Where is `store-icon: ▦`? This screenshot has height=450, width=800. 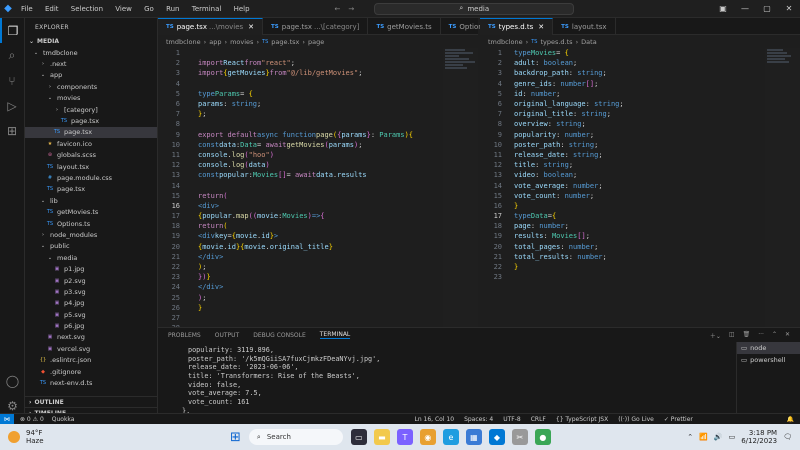
store-icon: ▦ is located at coordinates (473, 437).